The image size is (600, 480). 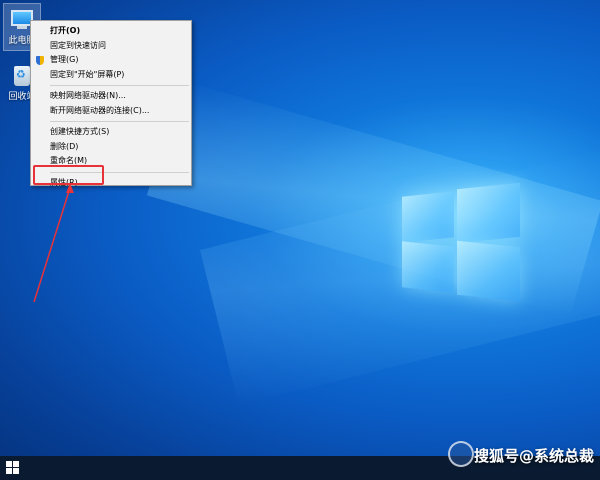 What do you see at coordinates (111, 75) in the screenshot?
I see `menu-item-pin-start: 固定到"开始"屏幕(P)` at bounding box center [111, 75].